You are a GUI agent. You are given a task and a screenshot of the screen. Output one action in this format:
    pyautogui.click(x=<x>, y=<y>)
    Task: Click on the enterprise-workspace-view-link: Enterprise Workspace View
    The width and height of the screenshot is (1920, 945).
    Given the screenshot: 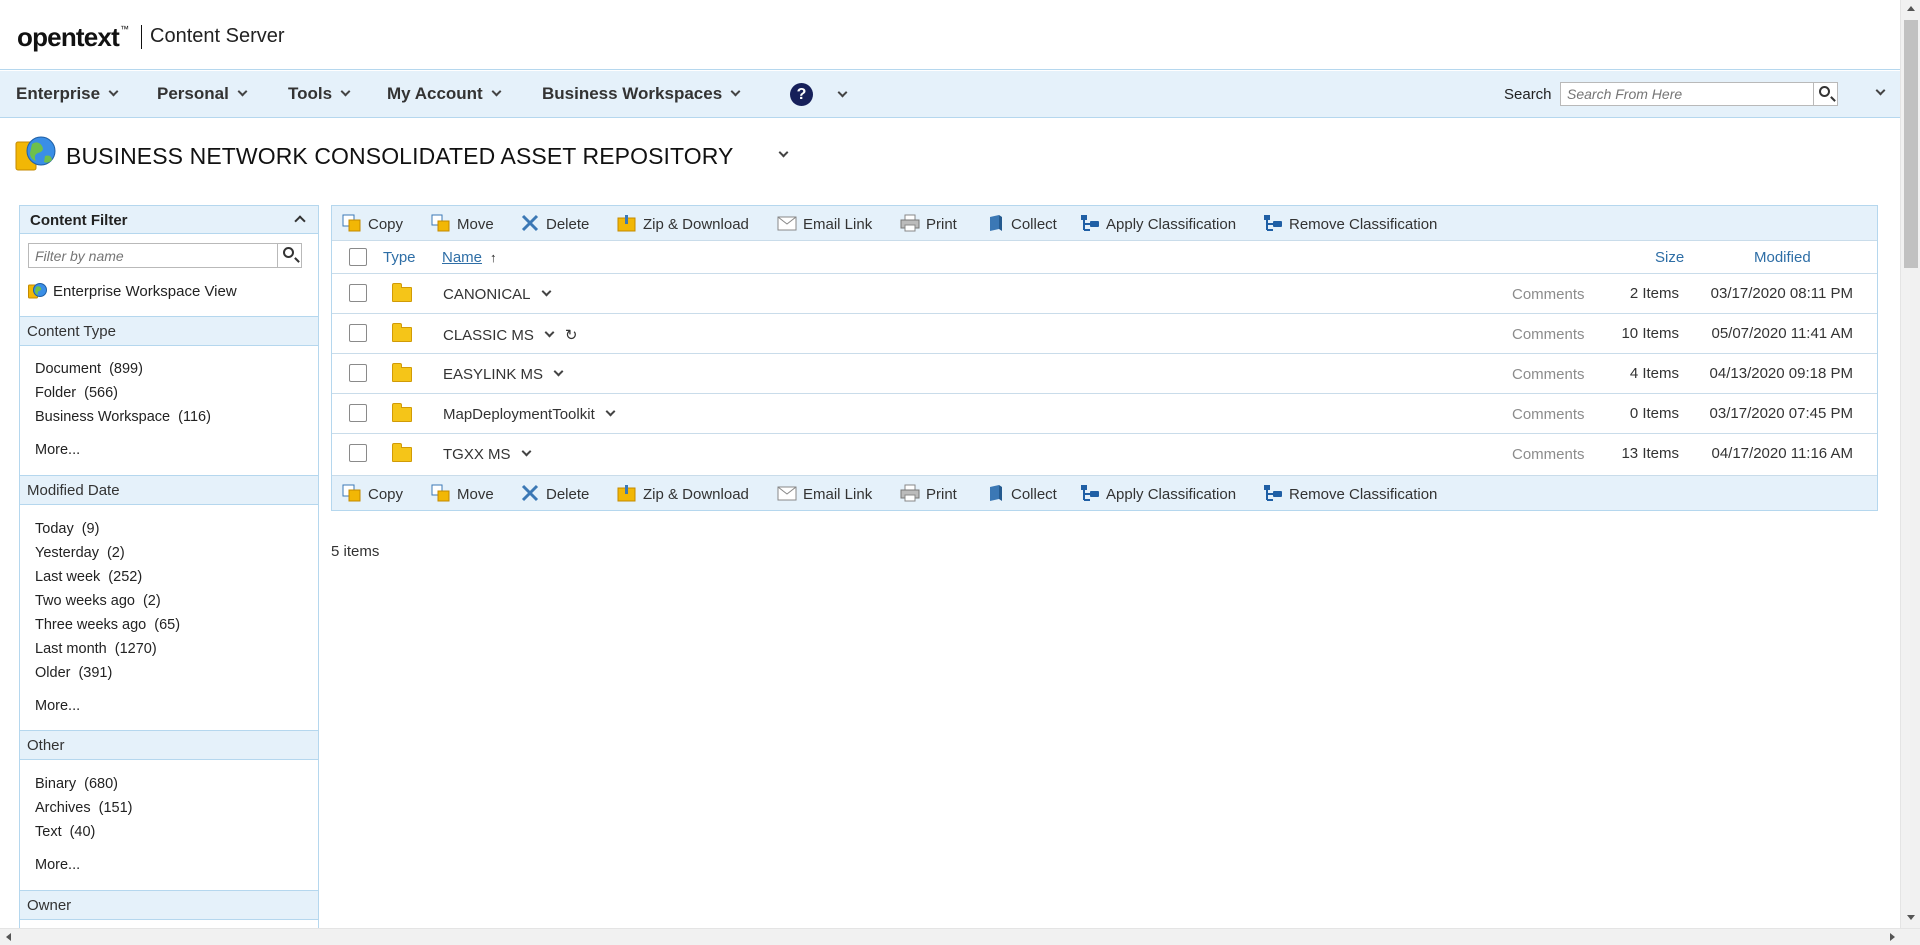 What is the action you would take?
    pyautogui.click(x=132, y=291)
    